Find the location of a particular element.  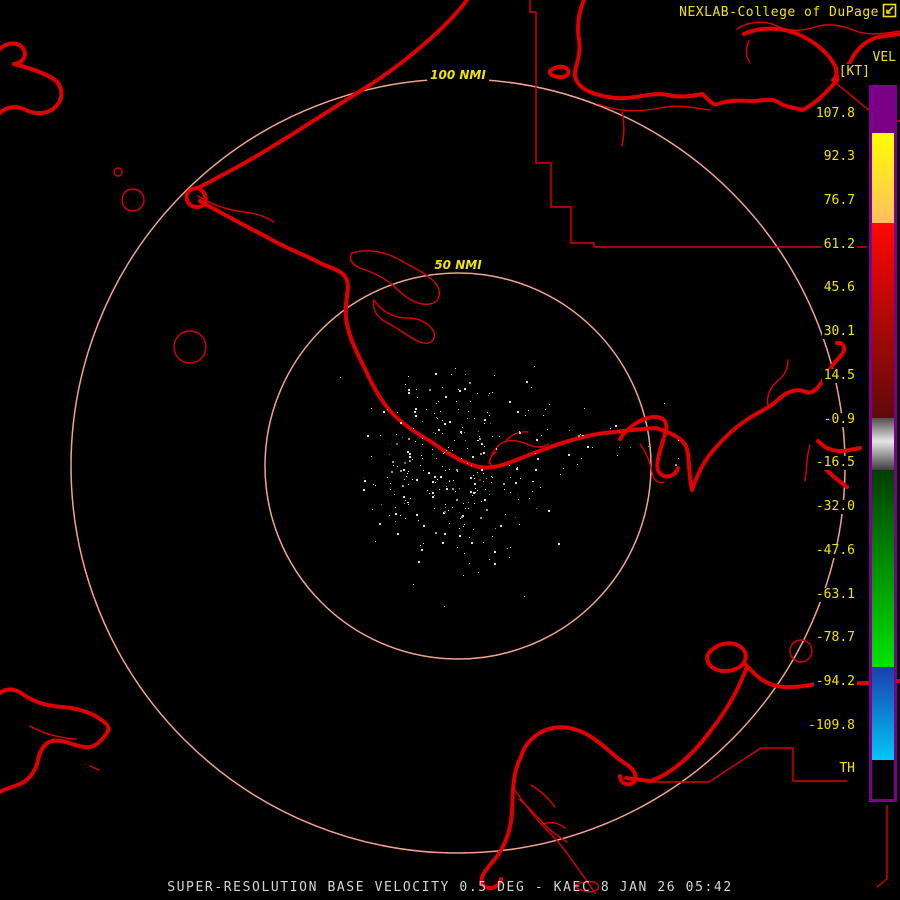

colorbar-tick: -78.7 is located at coordinates (835, 638).